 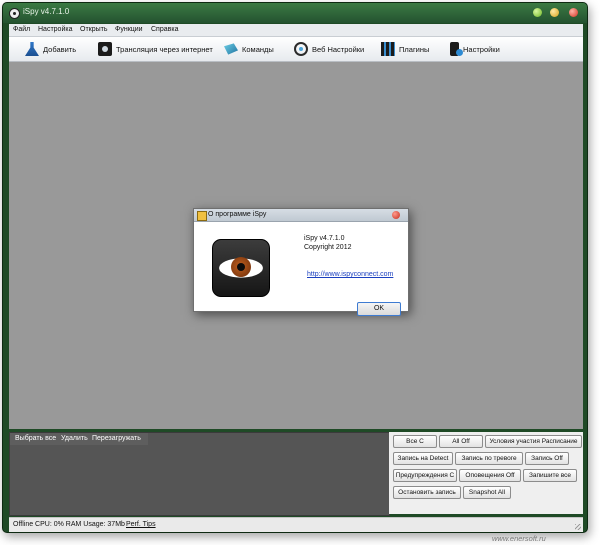 I want to click on menu-bar: Файл Настройка Открыть Функции Справка, so click(x=296, y=30).